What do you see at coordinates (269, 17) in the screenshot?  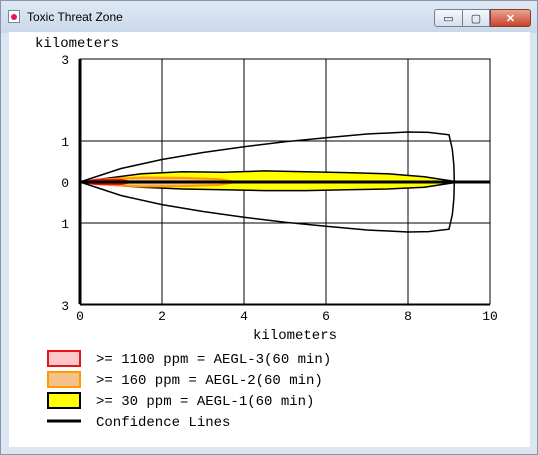 I see `title-bar: Toxic Threat Zone ▭ ▢ ✕` at bounding box center [269, 17].